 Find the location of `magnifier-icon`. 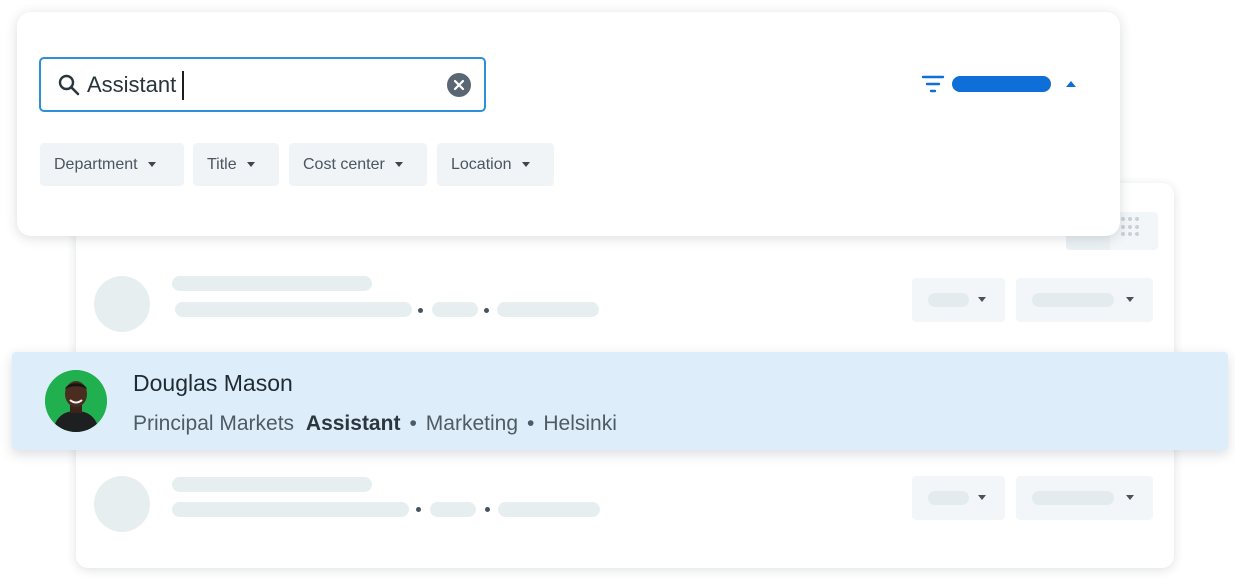

magnifier-icon is located at coordinates (69, 85).